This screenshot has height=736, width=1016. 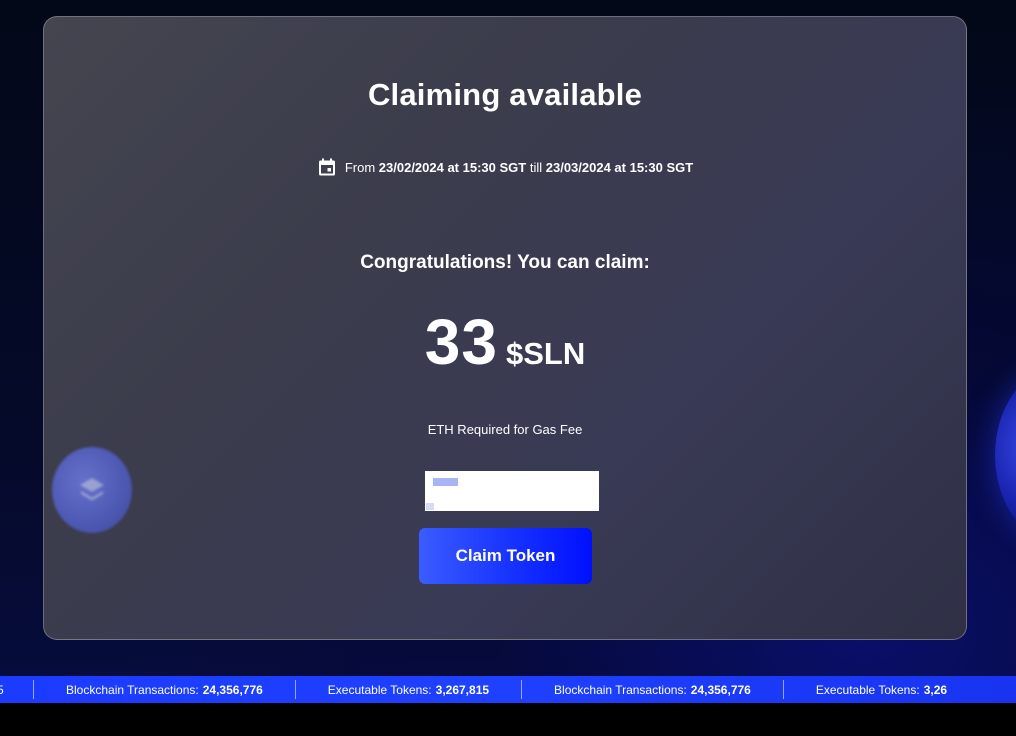 What do you see at coordinates (430, 506) in the screenshot?
I see `gas-fee-redacted-small` at bounding box center [430, 506].